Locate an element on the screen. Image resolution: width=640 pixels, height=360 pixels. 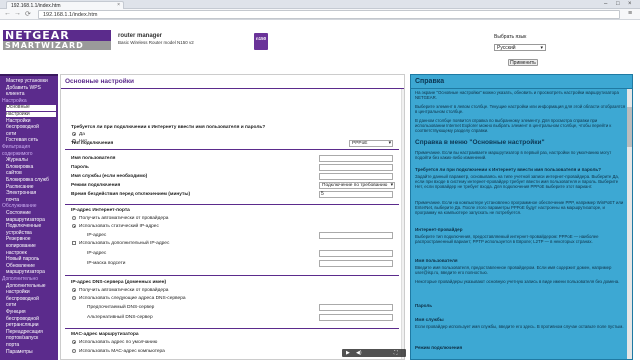
sidebar-item: Журналы is located at coordinates (31, 160).